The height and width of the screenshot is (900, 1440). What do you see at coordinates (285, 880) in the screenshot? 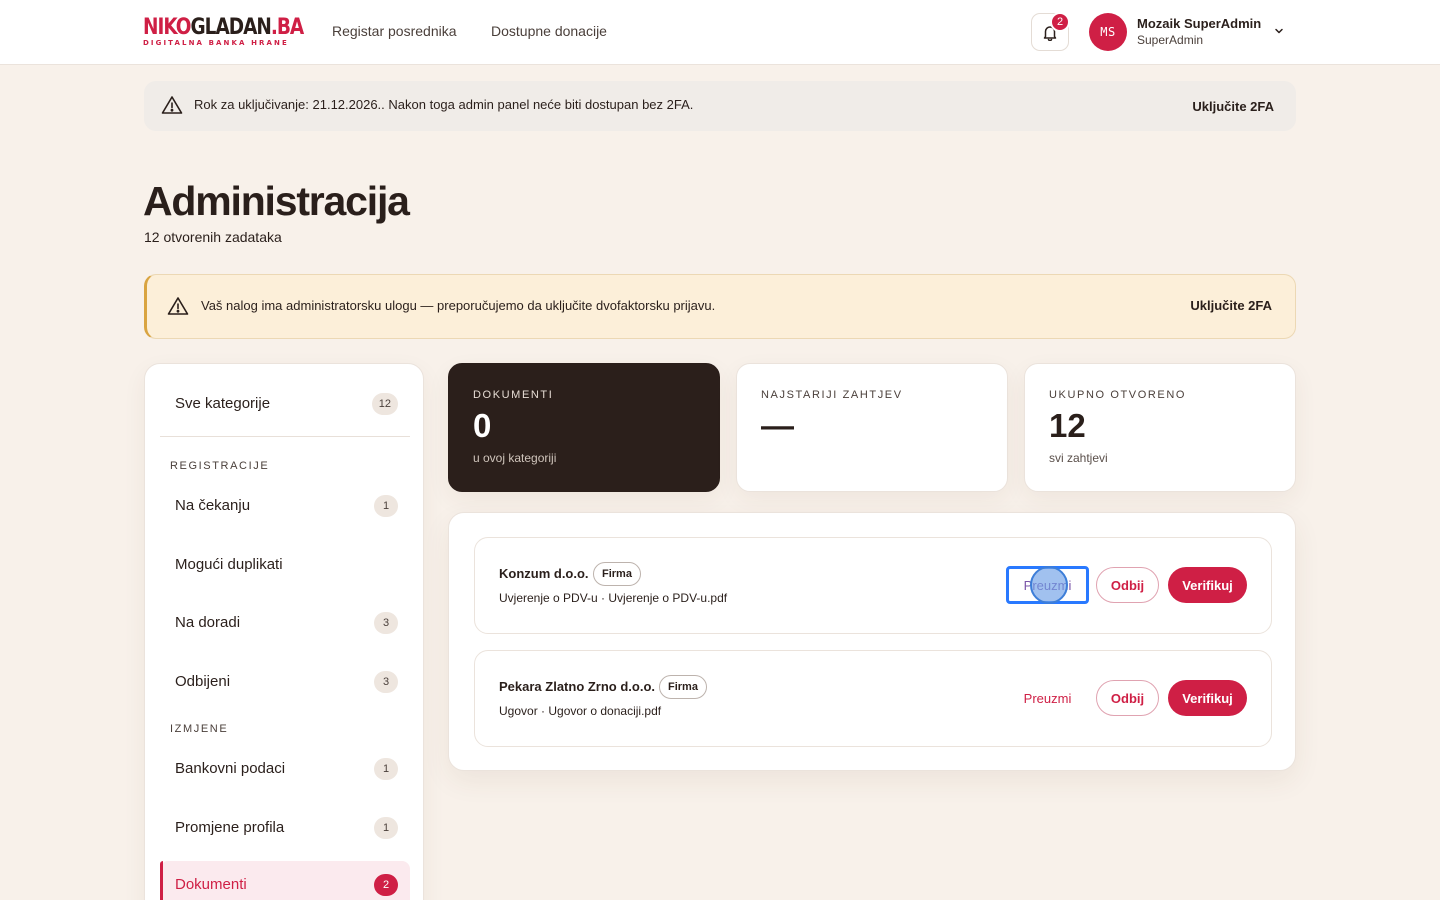
I see `sidebar-item-documents: Dokumenti 2` at bounding box center [285, 880].